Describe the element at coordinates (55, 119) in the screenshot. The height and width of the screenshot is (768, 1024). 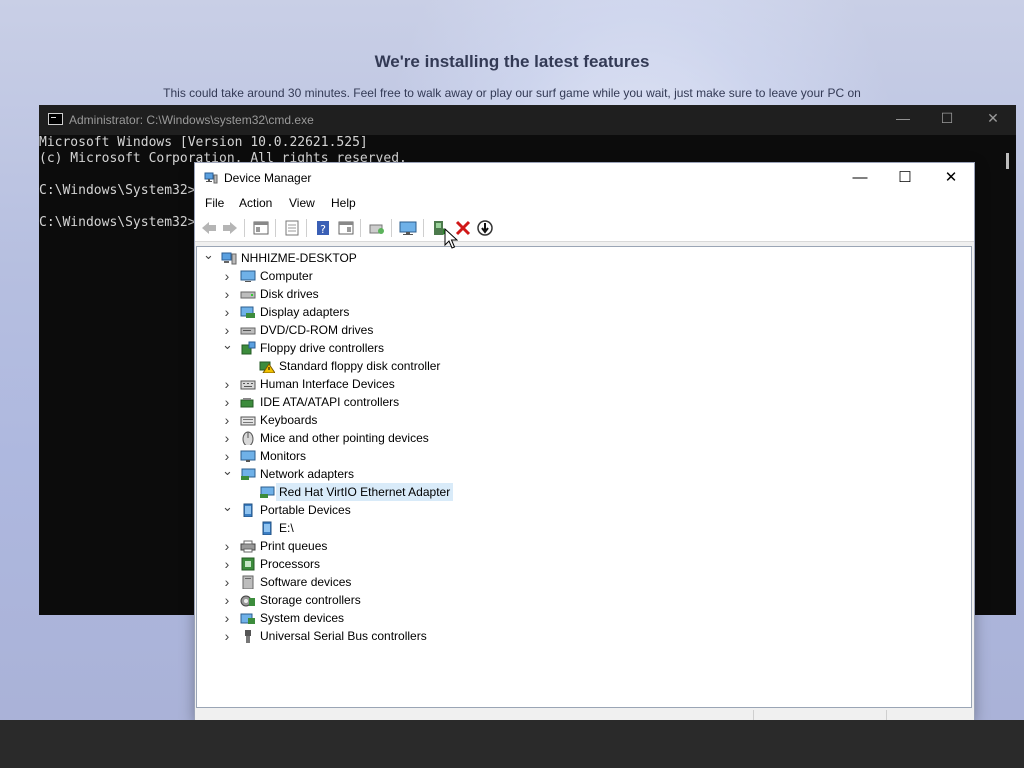
I see `cmd-icon` at that location.